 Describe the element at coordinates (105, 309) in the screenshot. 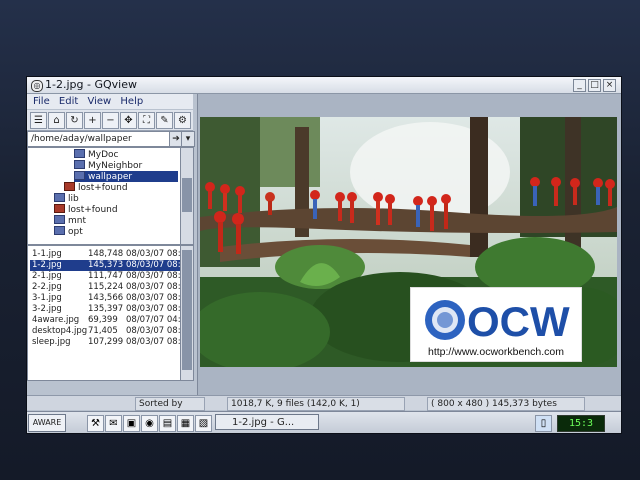

I see `file-row: 3-2.jpg 135,397 08/03/07 08:` at that location.